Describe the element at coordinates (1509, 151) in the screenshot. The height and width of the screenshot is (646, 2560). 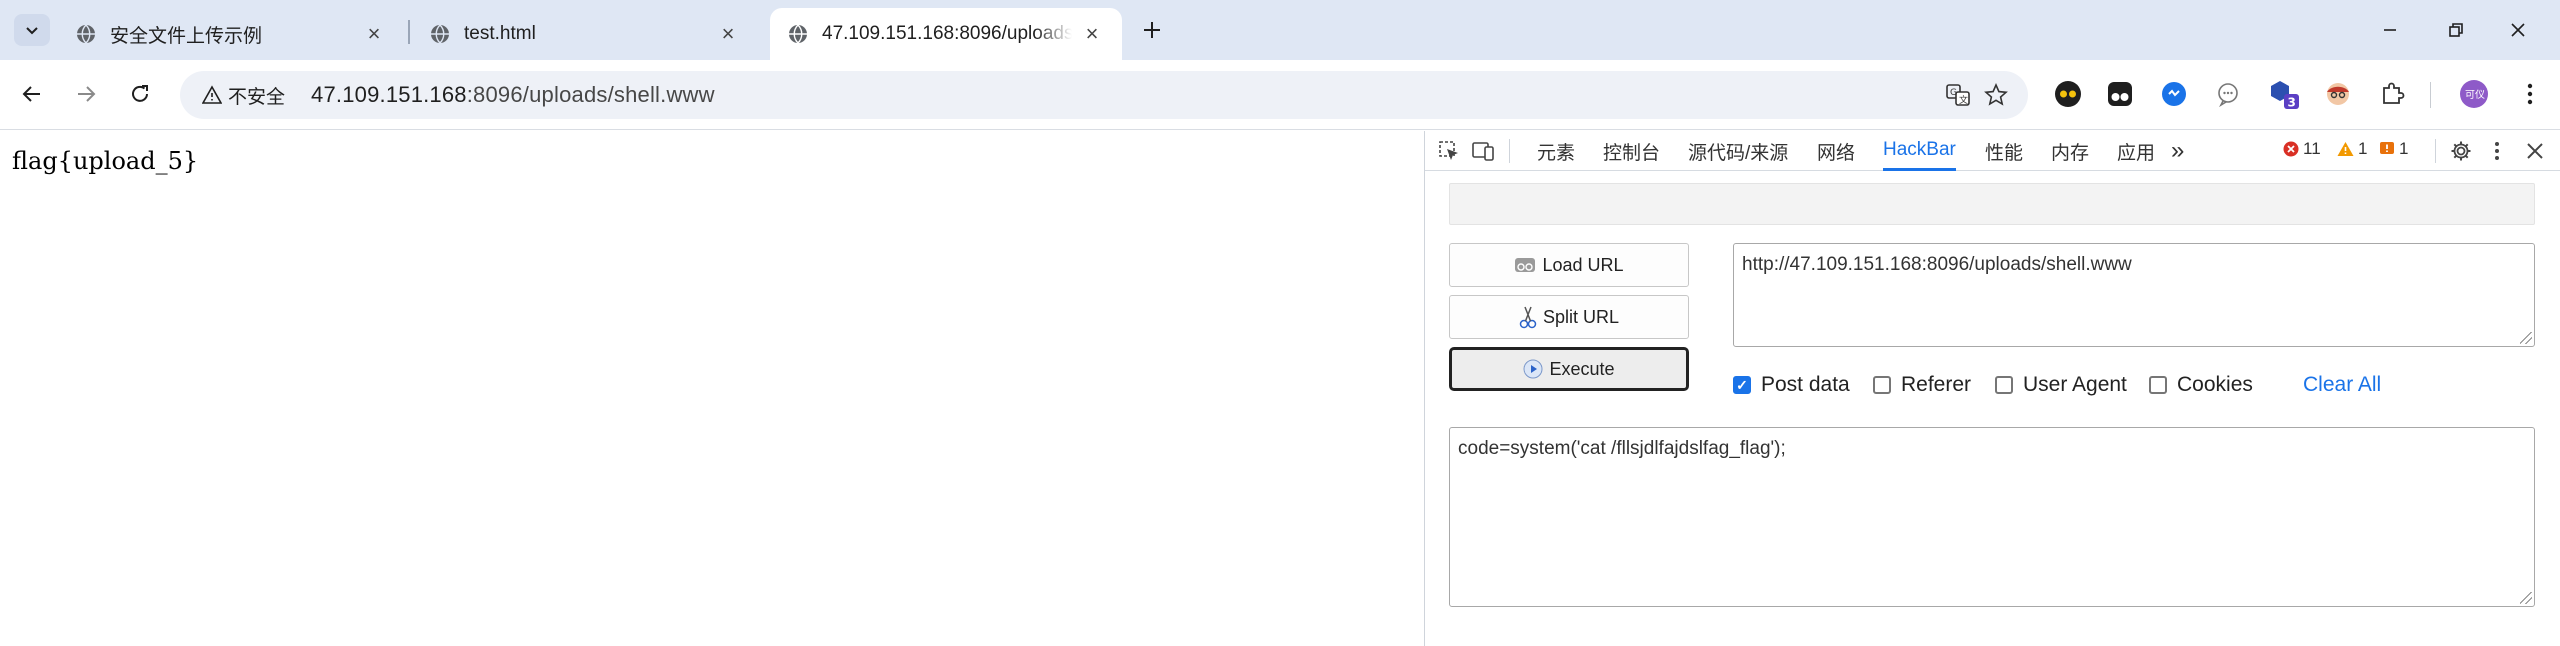
I see `devtools-divider` at that location.